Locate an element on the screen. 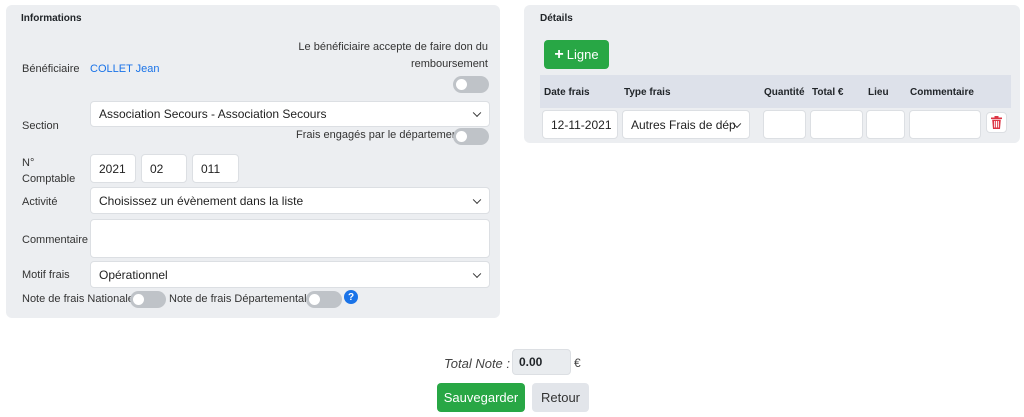 Image resolution: width=1024 pixels, height=417 pixels. national-label: Note de frais Nationale is located at coordinates (78, 299).